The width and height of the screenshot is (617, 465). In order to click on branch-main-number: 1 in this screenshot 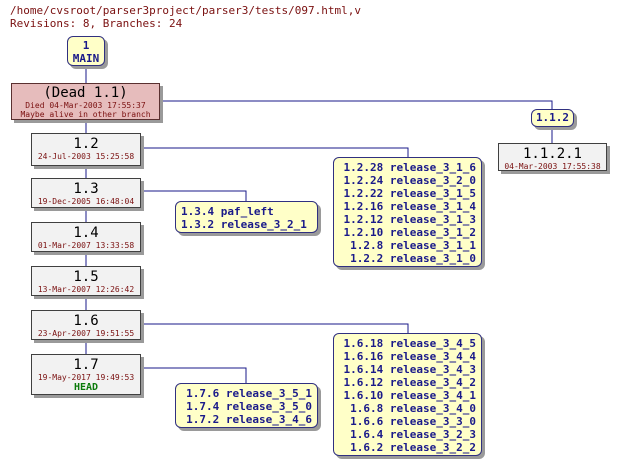, I will do `click(86, 45)`.